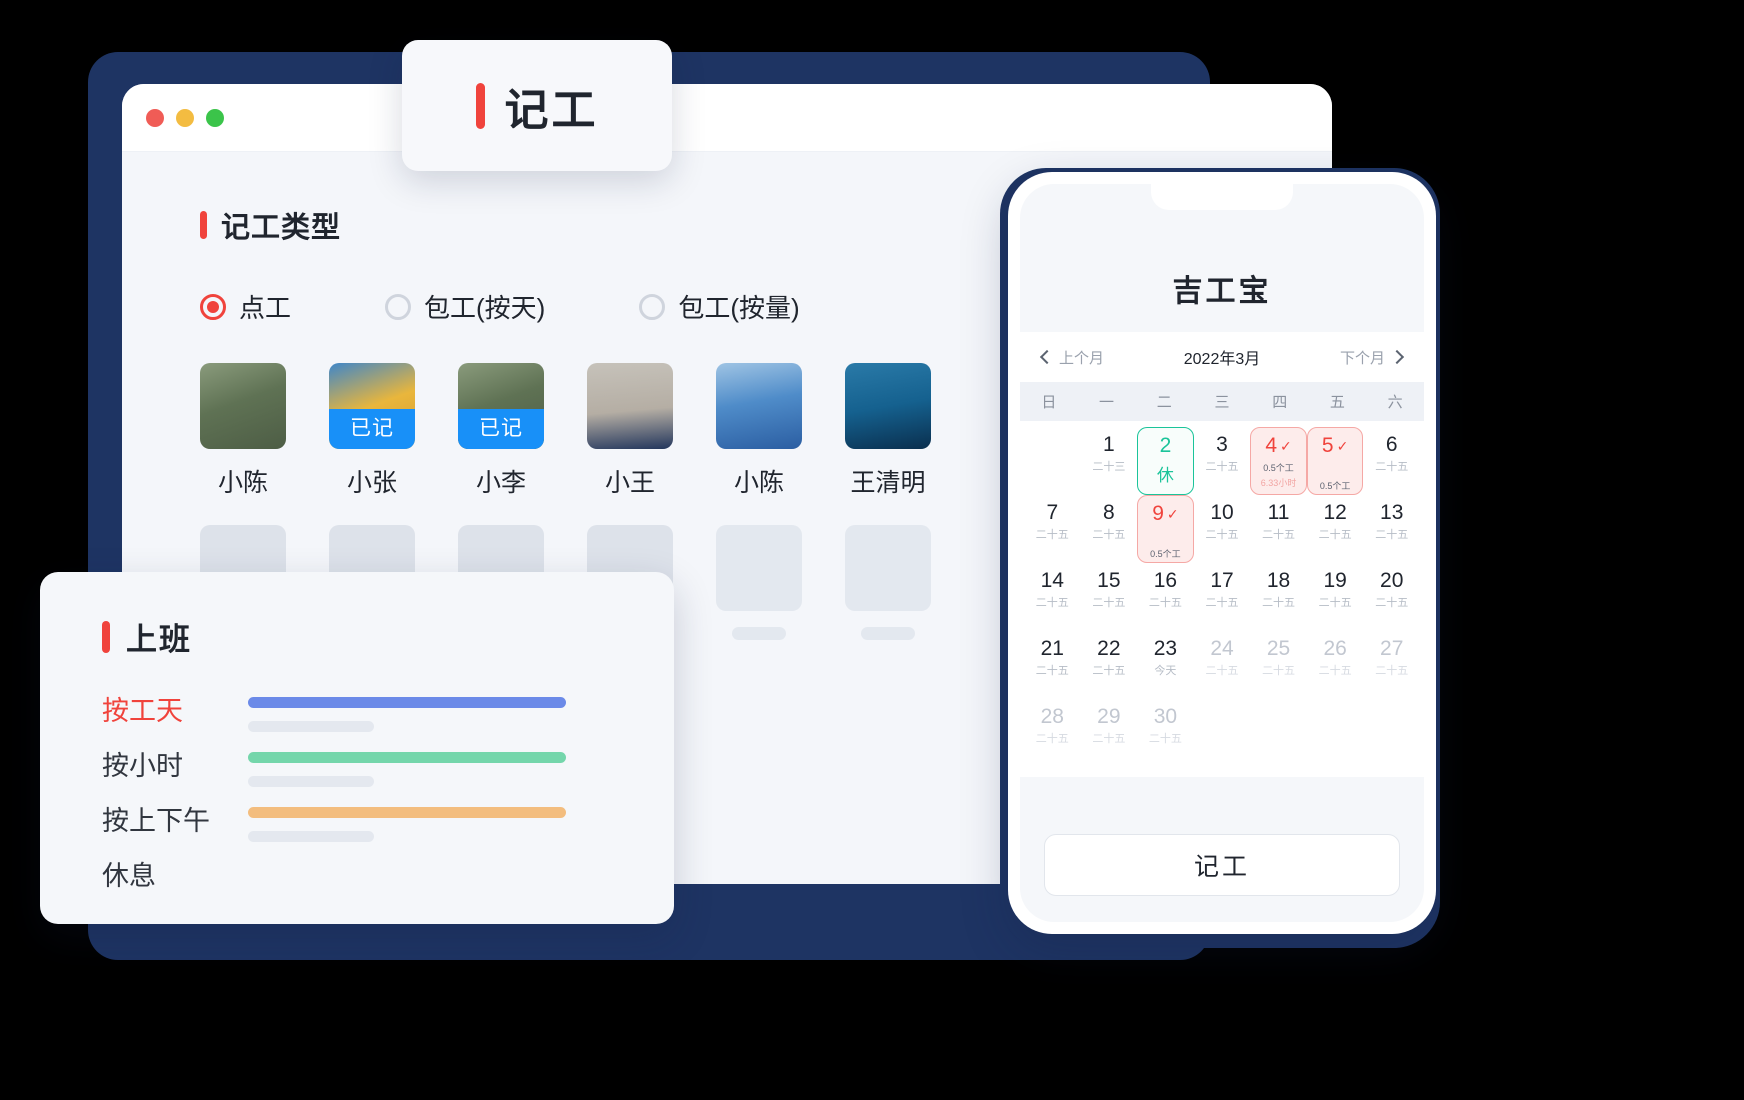  I want to click on worker-card: 已记 小李, so click(501, 431).